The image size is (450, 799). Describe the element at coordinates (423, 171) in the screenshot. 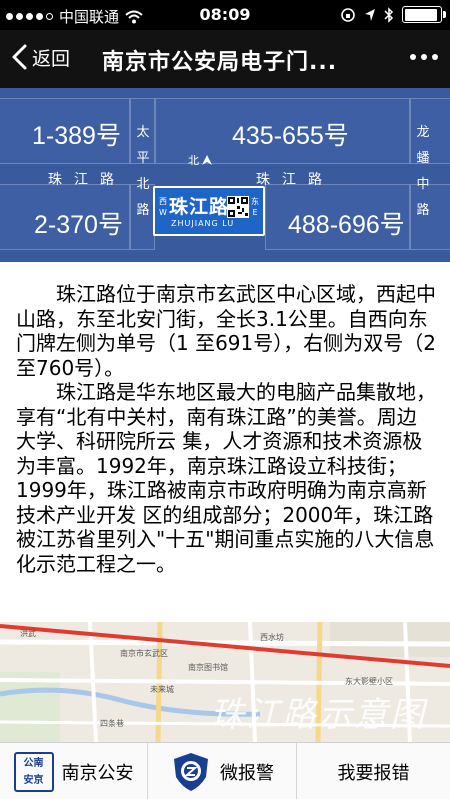

I see `cross-street-text: 龙蟠中路` at that location.